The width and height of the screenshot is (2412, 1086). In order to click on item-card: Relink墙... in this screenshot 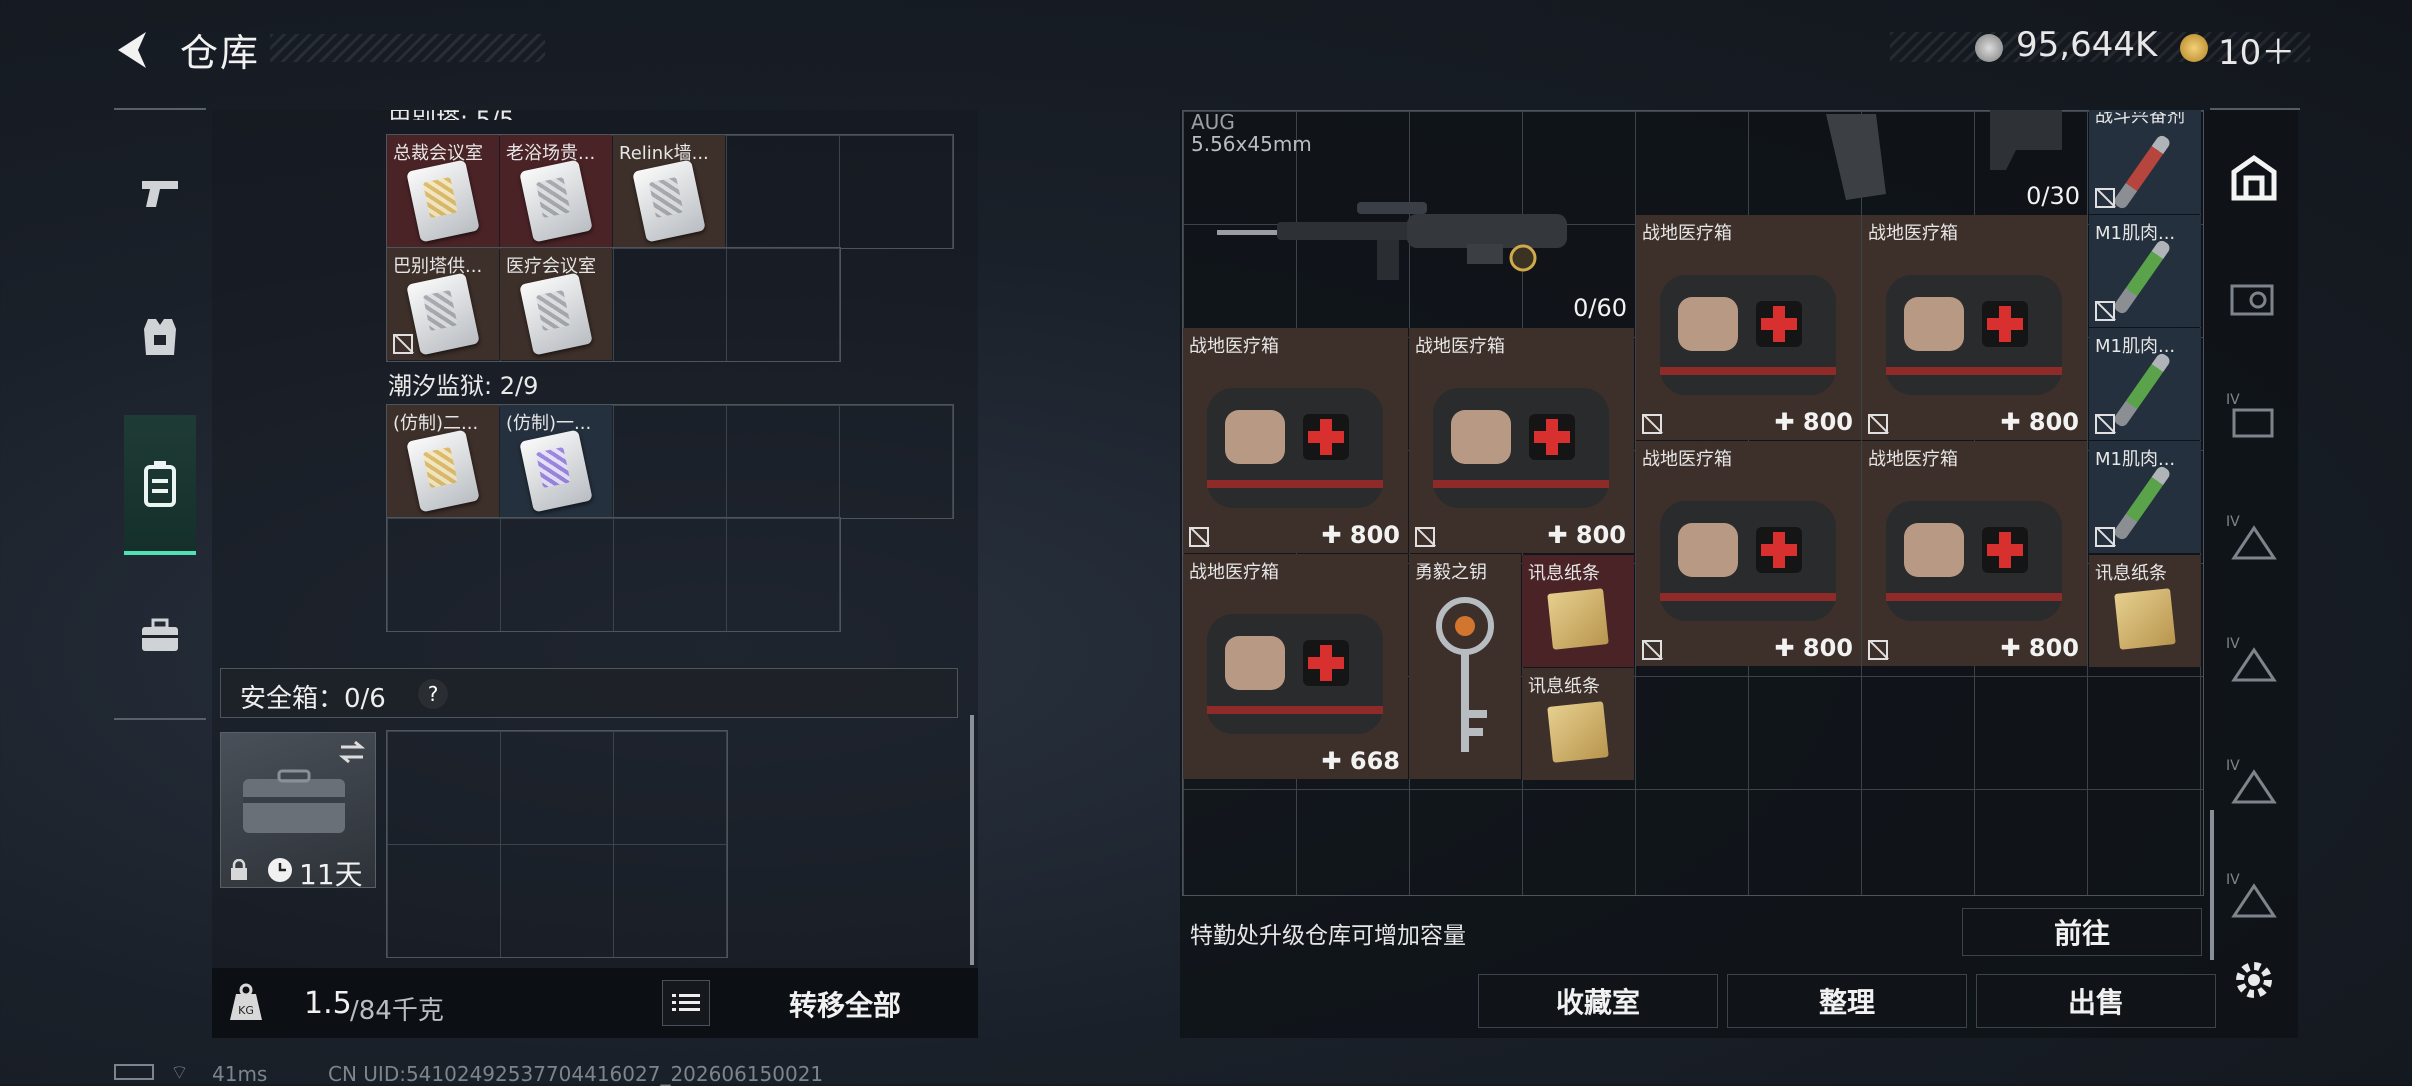, I will do `click(669, 191)`.